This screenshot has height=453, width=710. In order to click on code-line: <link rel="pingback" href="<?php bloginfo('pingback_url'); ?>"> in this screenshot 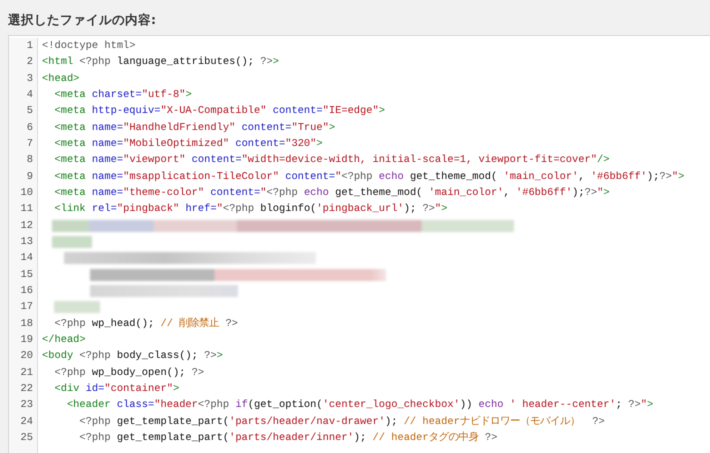, I will do `click(250, 210)`.